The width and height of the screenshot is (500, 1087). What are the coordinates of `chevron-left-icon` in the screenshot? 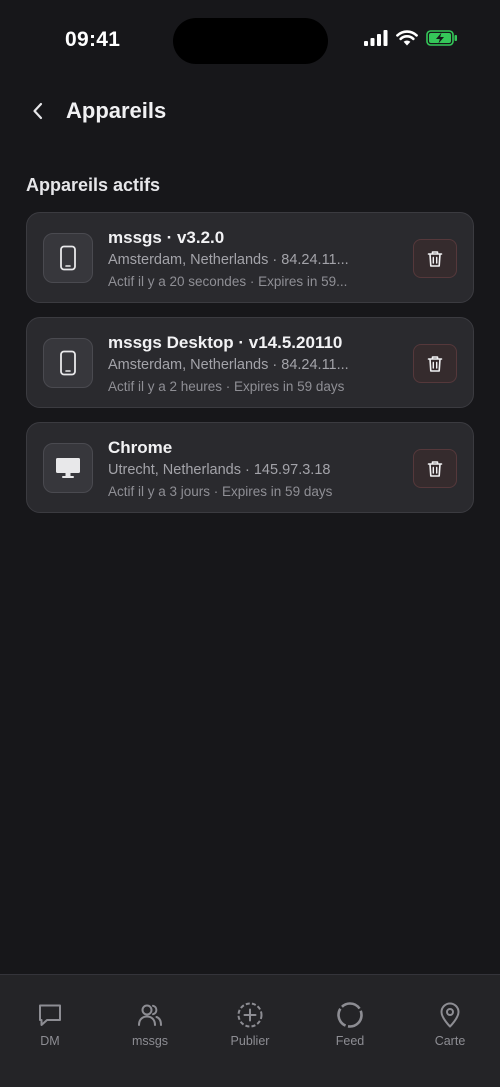 It's located at (38, 111).